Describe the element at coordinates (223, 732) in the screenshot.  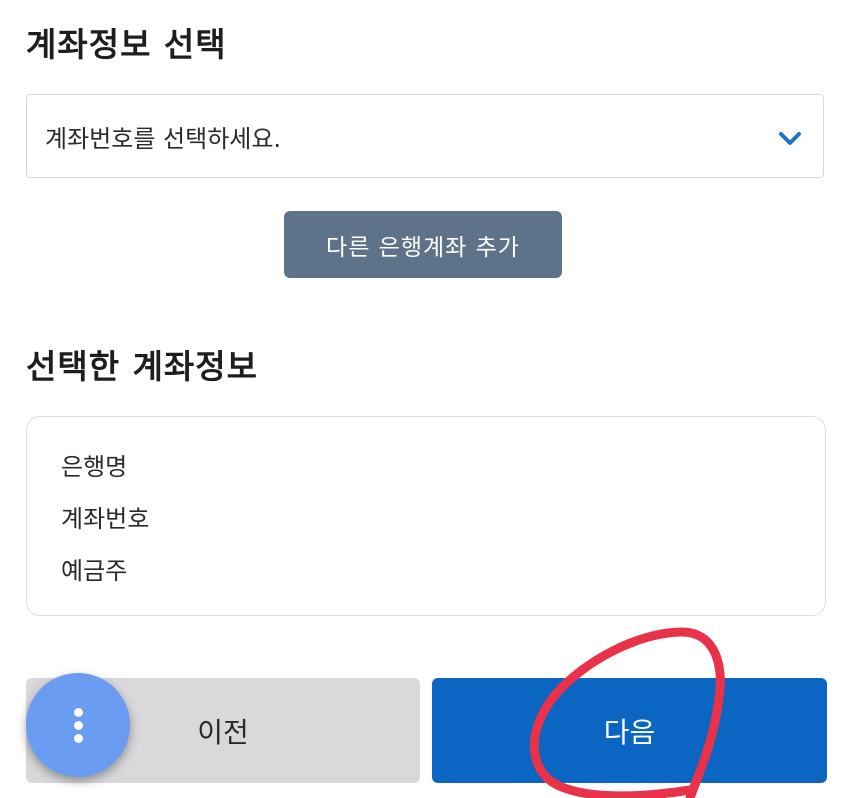
I see `previous-button-label: 이전` at that location.